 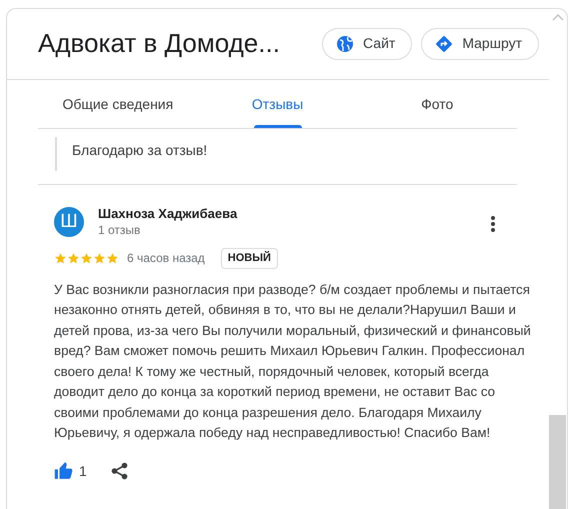 What do you see at coordinates (557, 462) in the screenshot?
I see `scrollbar-thumb` at bounding box center [557, 462].